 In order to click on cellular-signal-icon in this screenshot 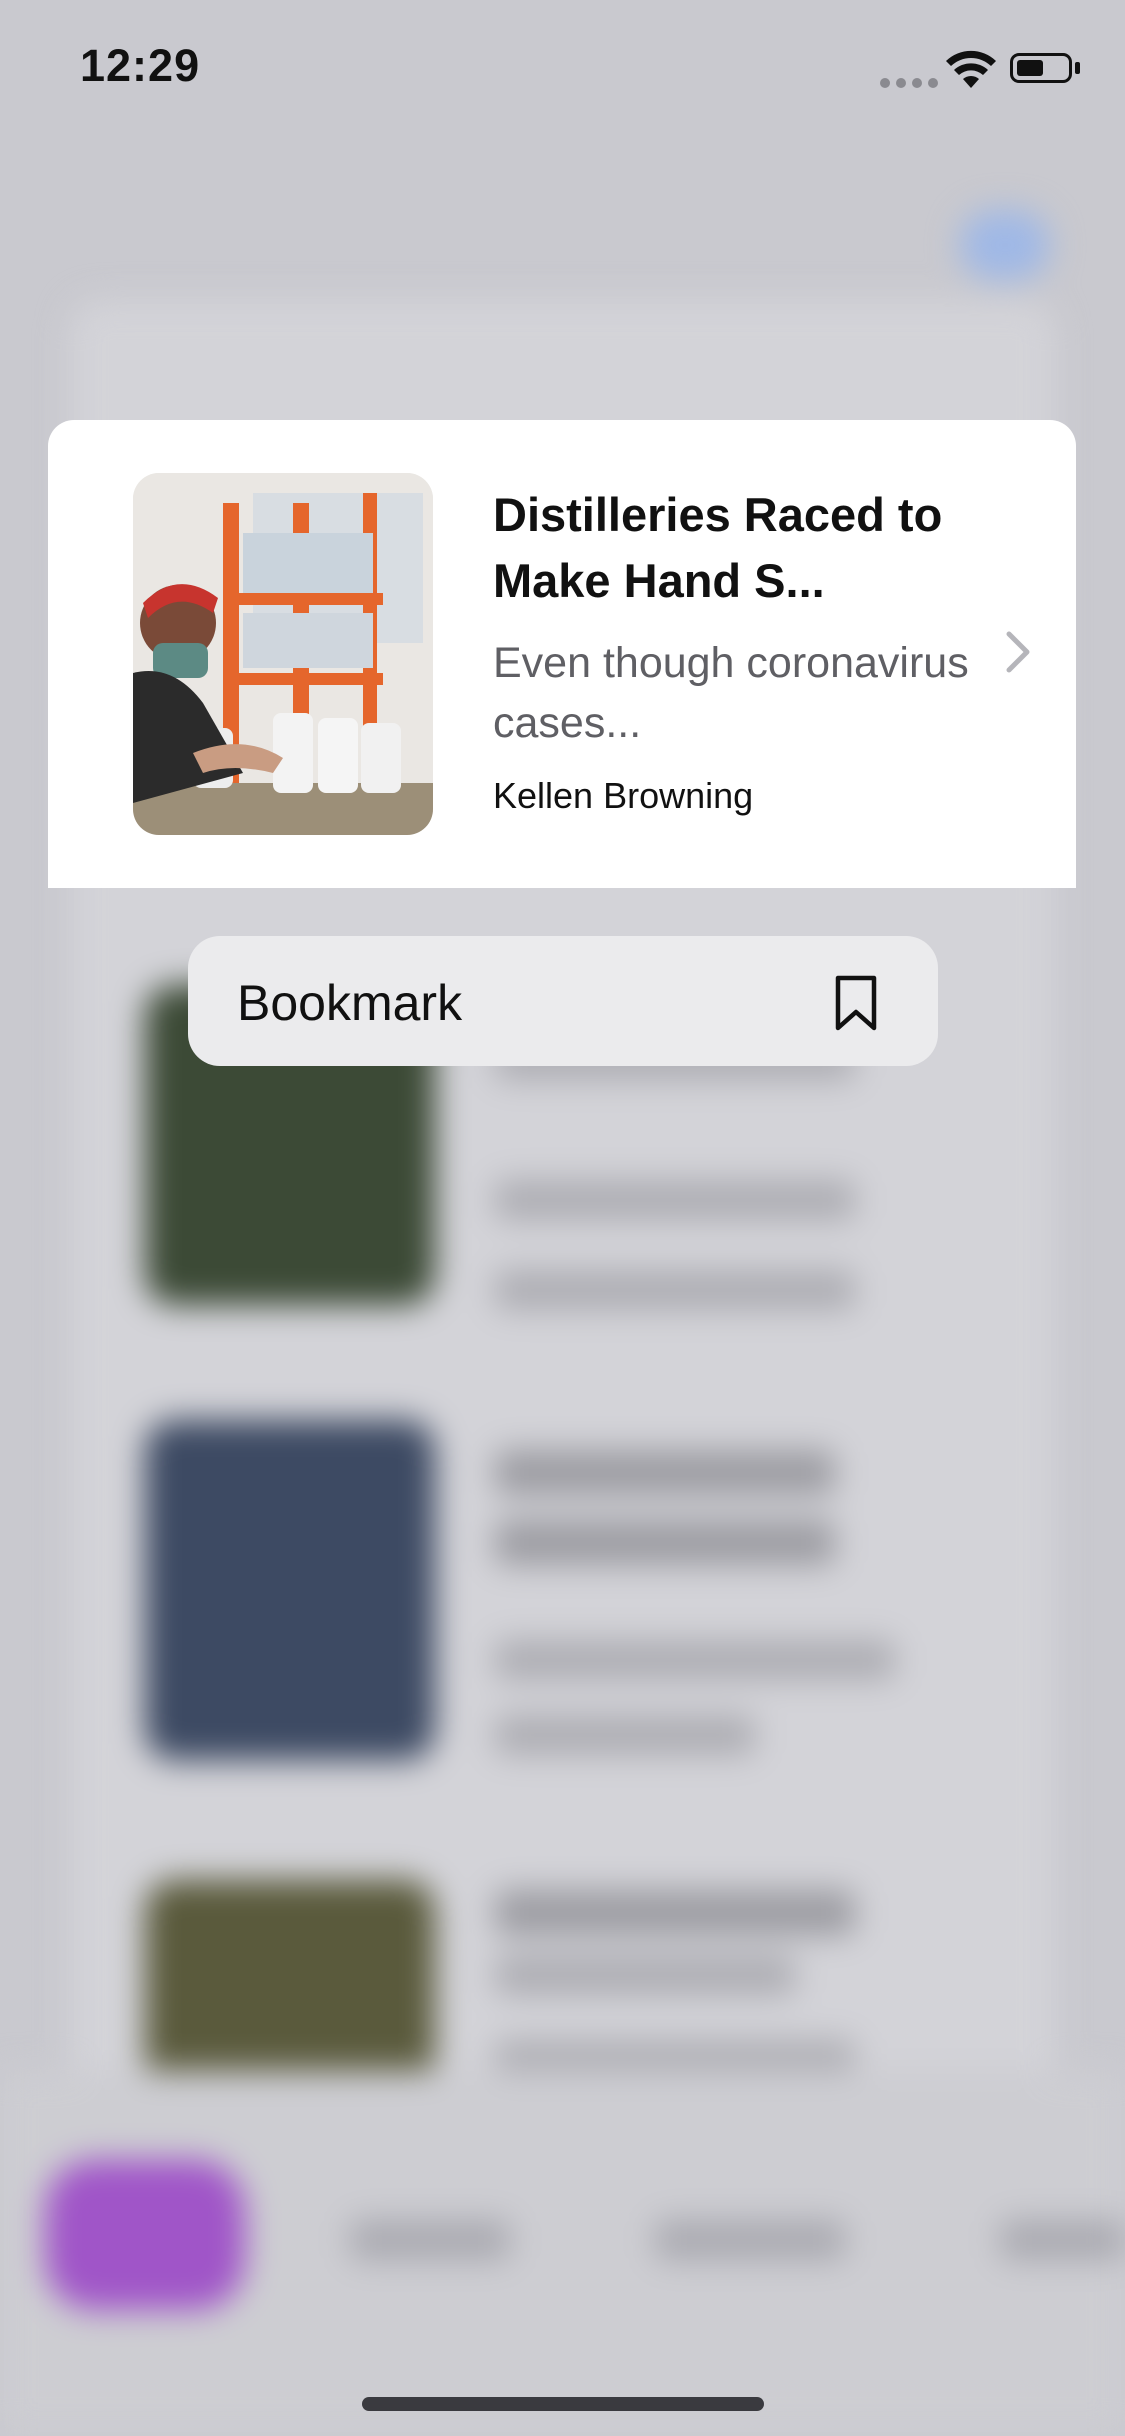, I will do `click(909, 83)`.